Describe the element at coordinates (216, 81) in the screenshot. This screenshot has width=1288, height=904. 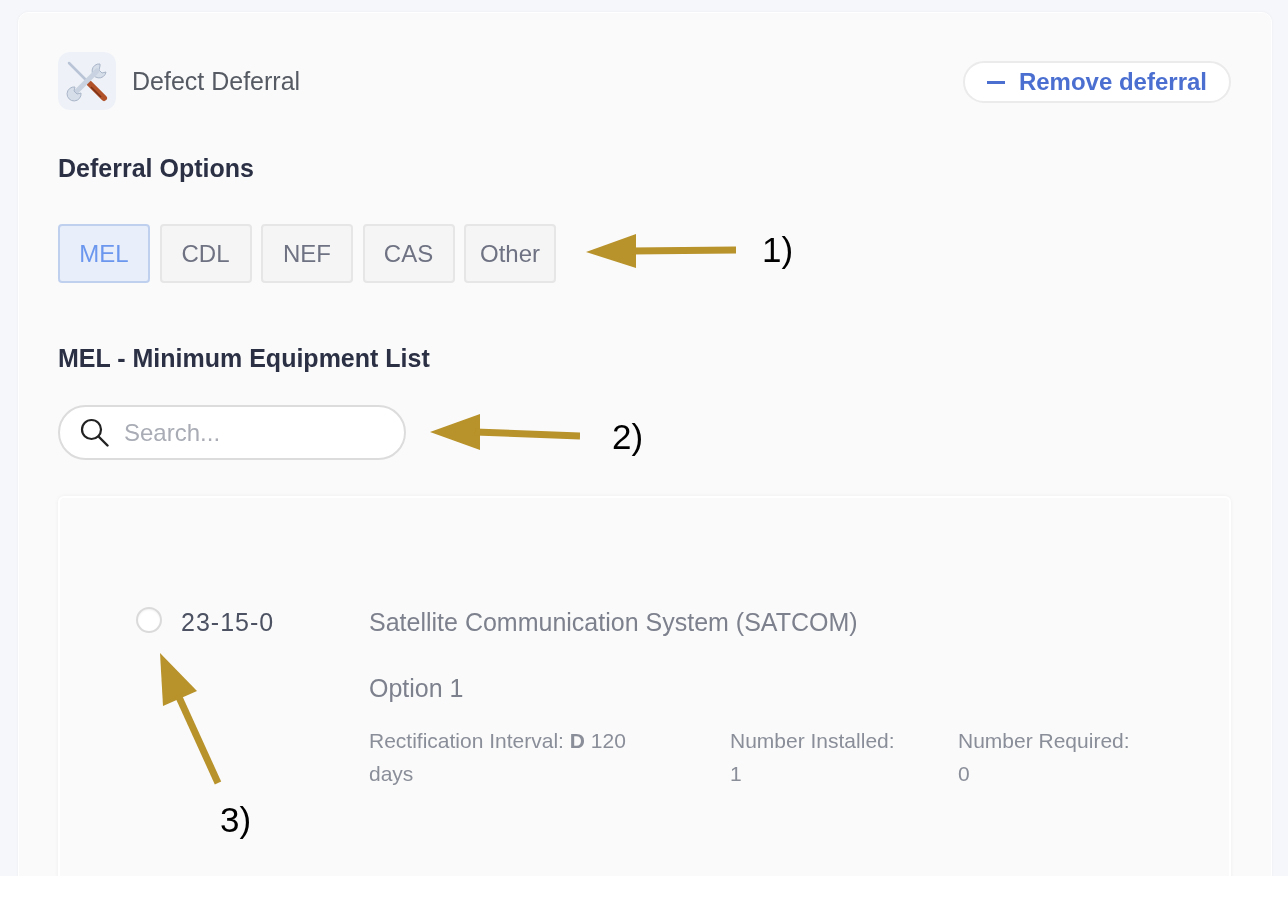
I see `panel-title: Defect Deferral` at that location.